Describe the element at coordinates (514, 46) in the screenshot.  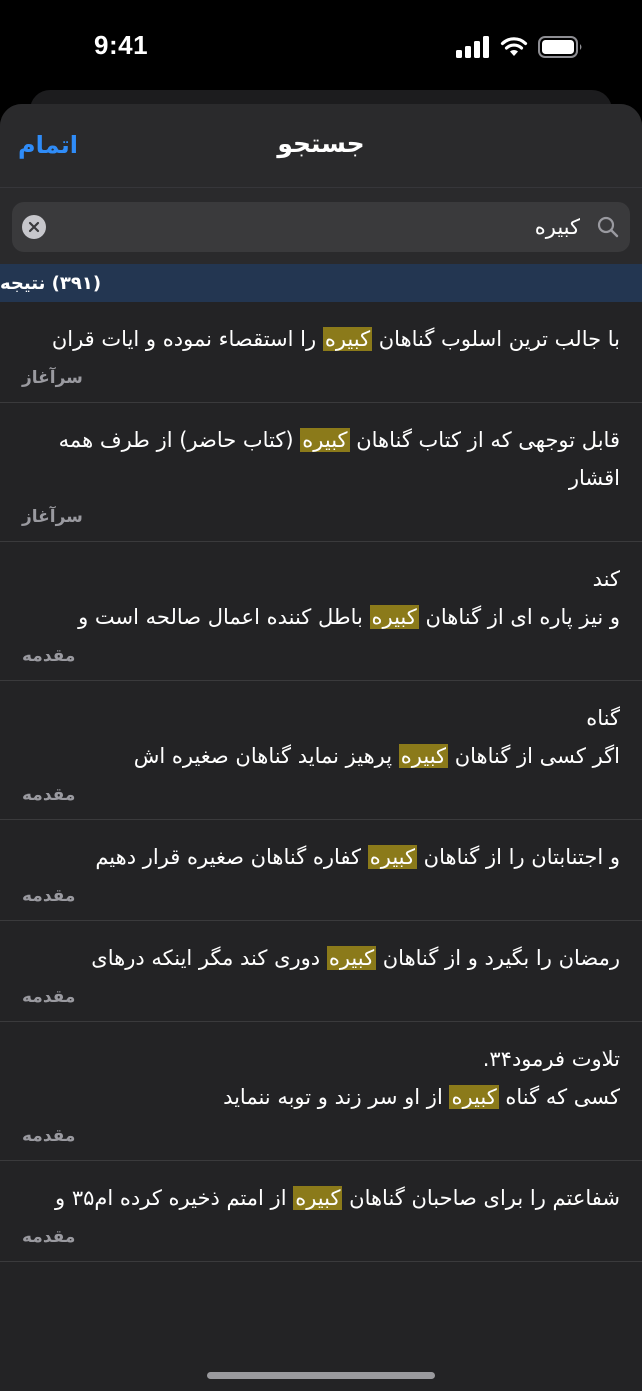
I see `wifi-icon` at that location.